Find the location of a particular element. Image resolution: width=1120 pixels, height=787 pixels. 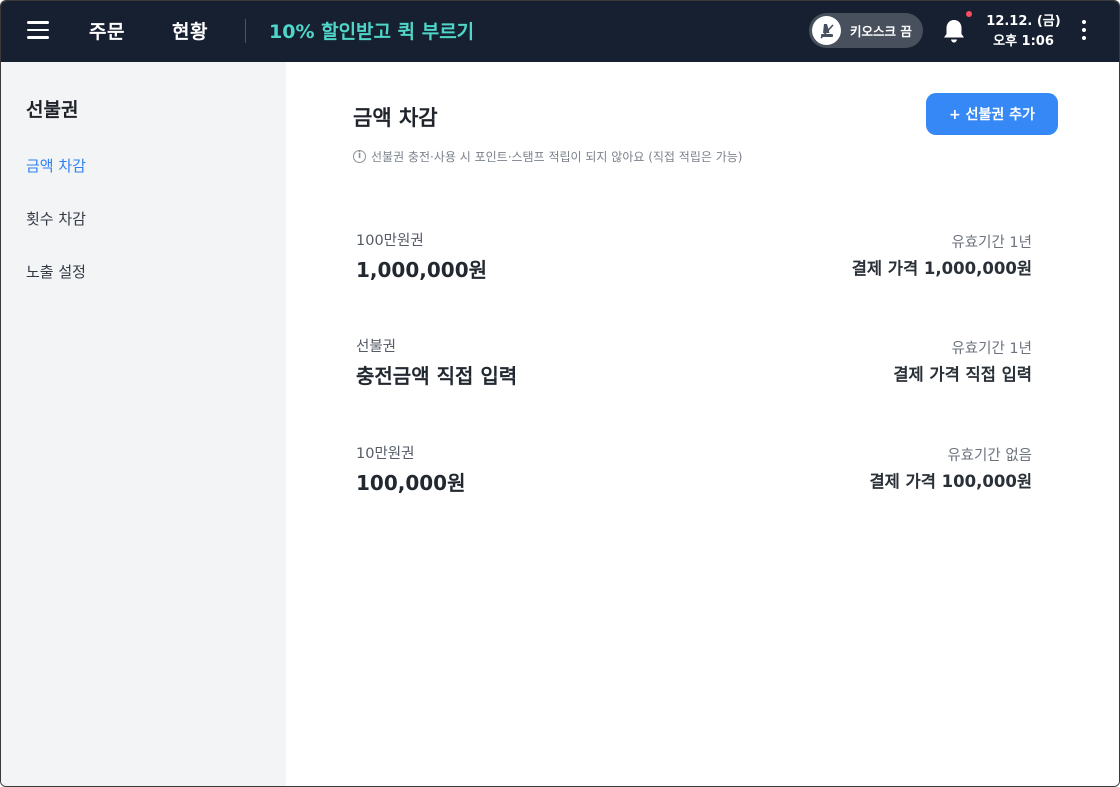

voucher-amount: 충전금액 직접 입력 is located at coordinates (437, 376).